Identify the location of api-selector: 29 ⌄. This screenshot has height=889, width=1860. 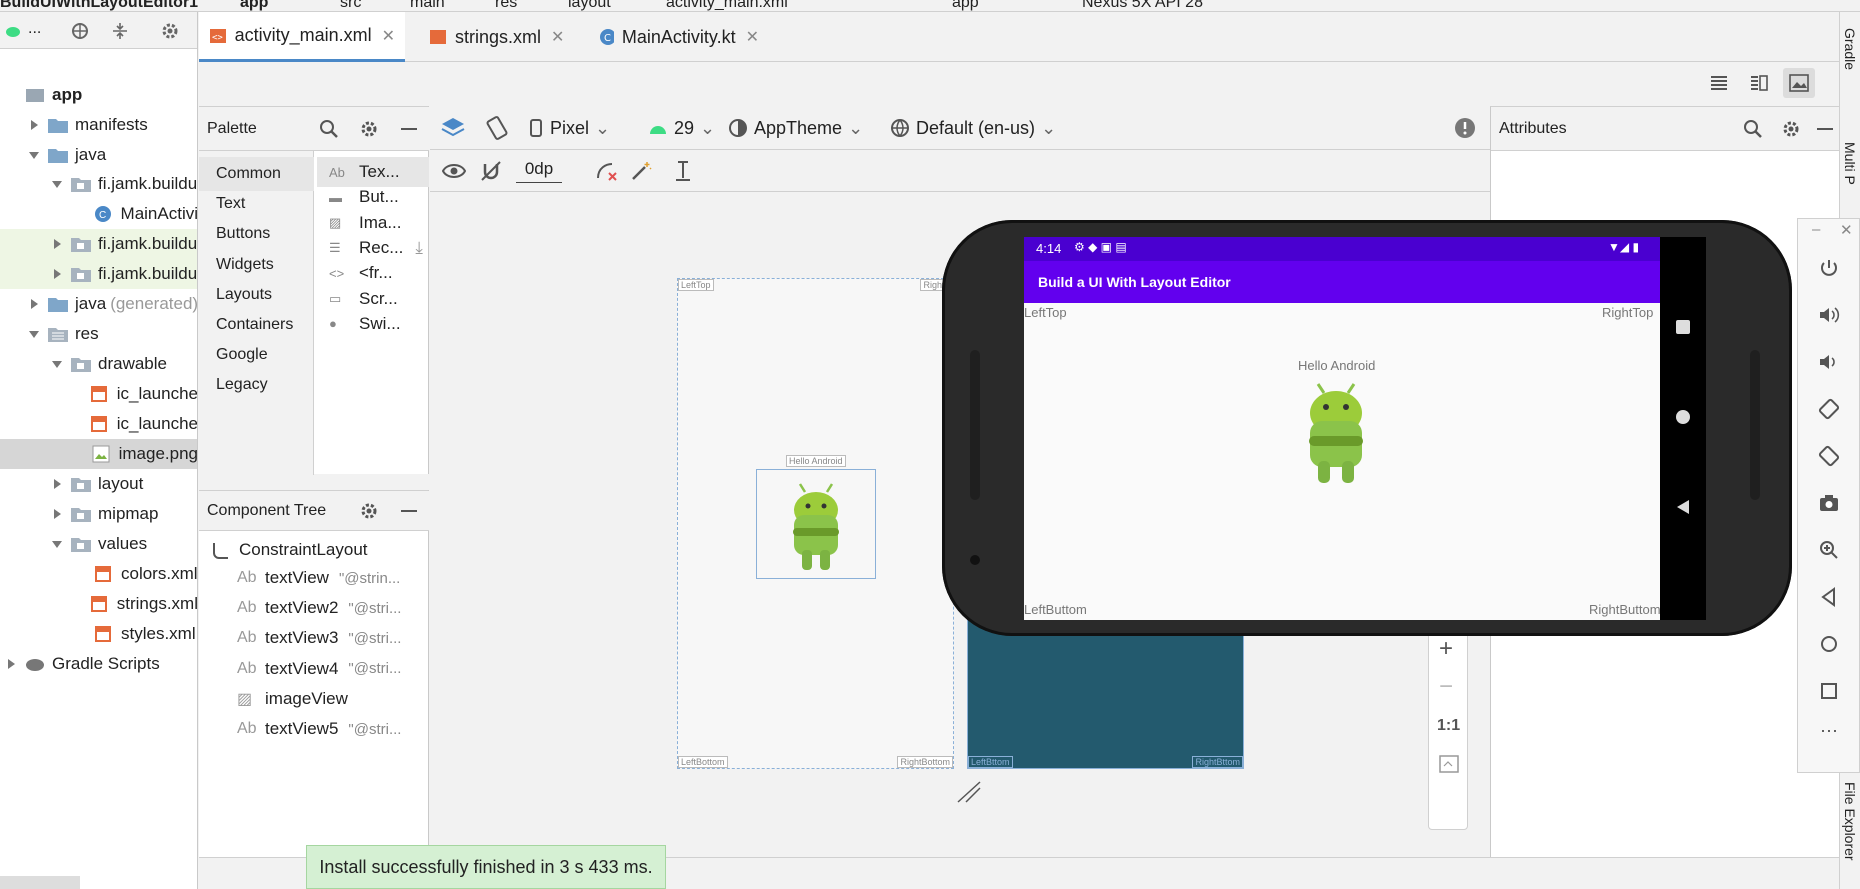
(681, 128).